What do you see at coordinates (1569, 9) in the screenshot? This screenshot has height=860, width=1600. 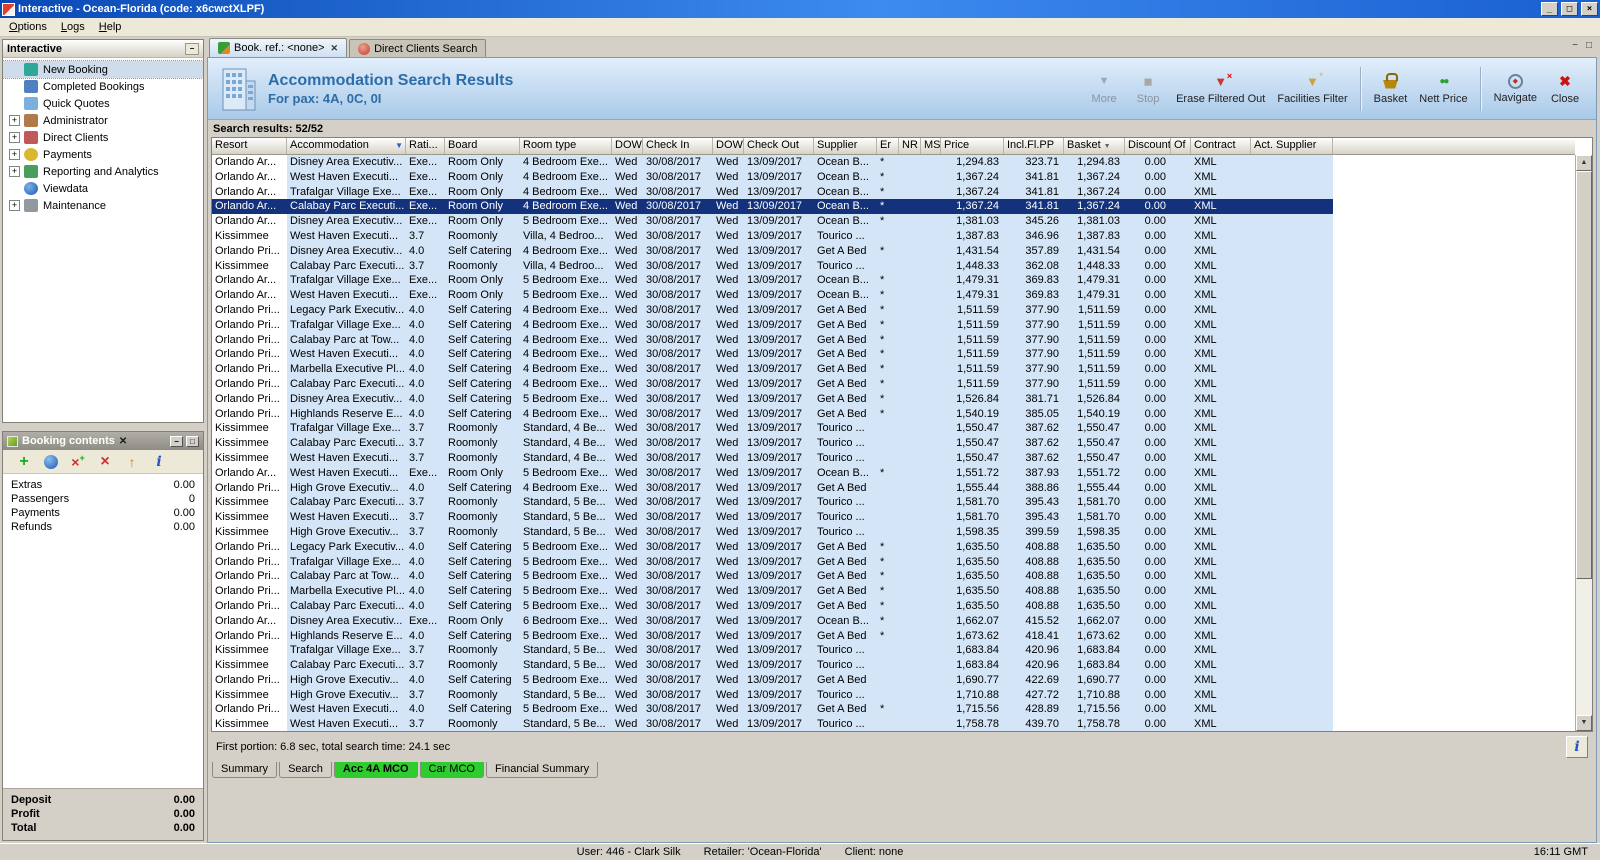 I see `maximize-button` at bounding box center [1569, 9].